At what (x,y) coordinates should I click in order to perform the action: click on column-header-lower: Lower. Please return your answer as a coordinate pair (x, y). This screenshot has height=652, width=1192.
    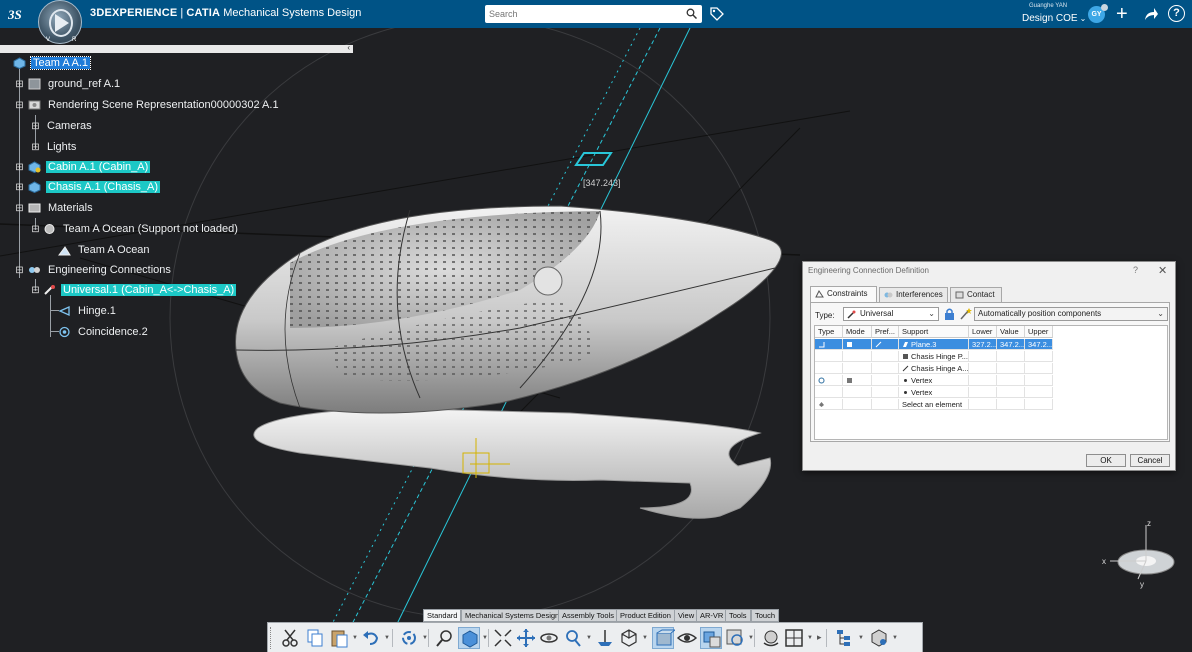
    Looking at the image, I should click on (983, 332).